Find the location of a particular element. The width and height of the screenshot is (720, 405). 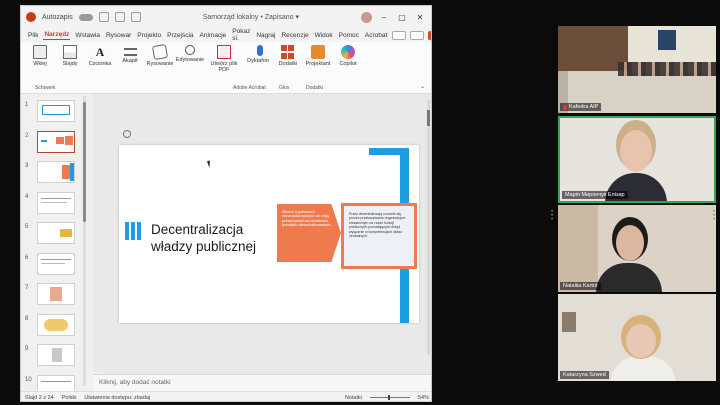

search-icon is located at coordinates (190, 50).